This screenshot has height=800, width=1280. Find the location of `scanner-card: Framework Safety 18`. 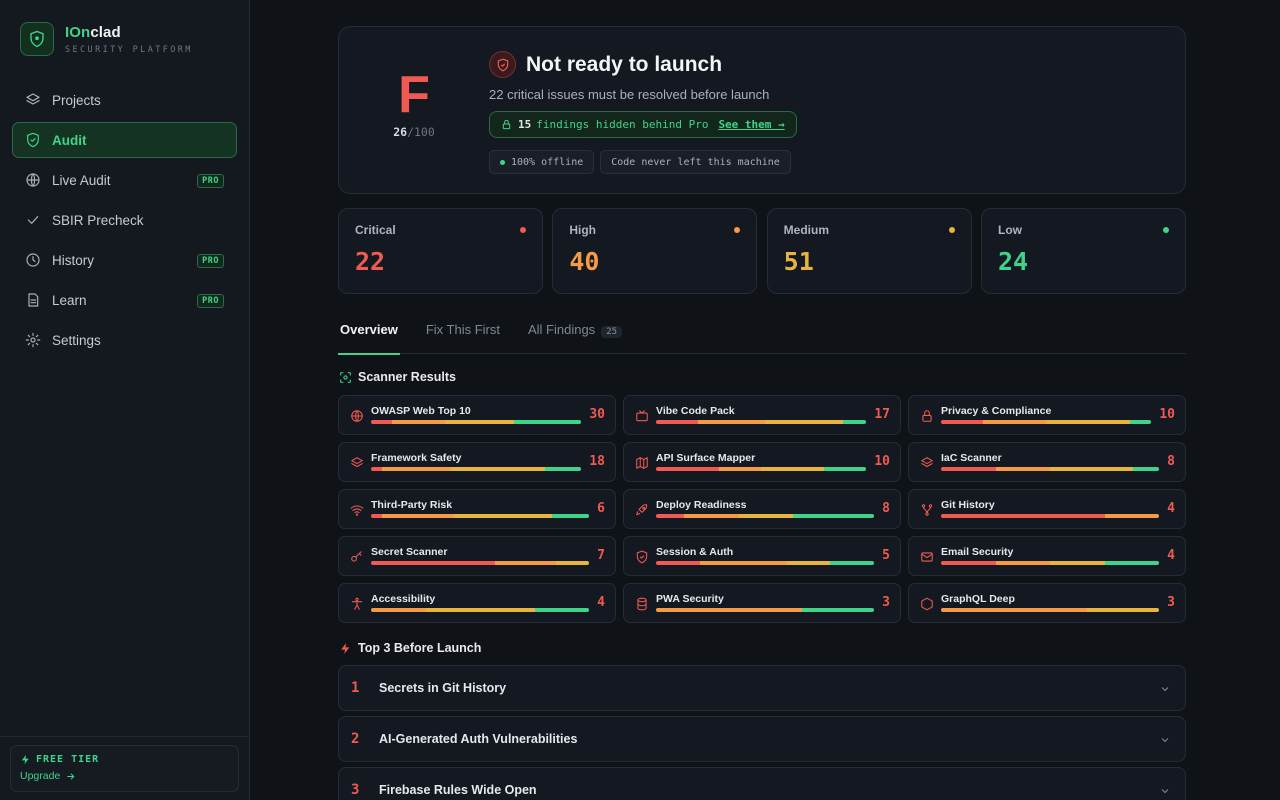

scanner-card: Framework Safety 18 is located at coordinates (477, 462).